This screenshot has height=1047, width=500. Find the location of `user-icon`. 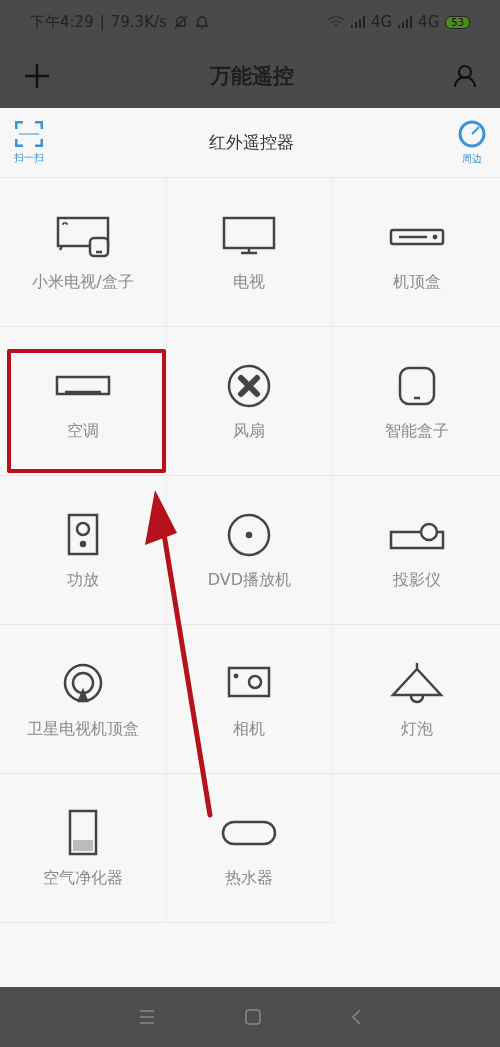

user-icon is located at coordinates (465, 76).